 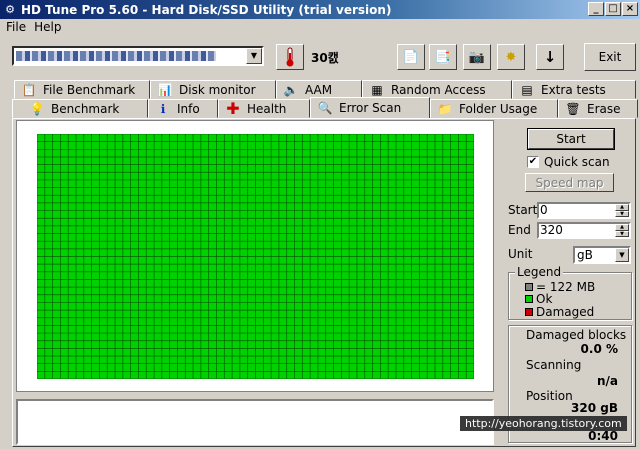 I want to click on position-label: Position, so click(x=549, y=396).